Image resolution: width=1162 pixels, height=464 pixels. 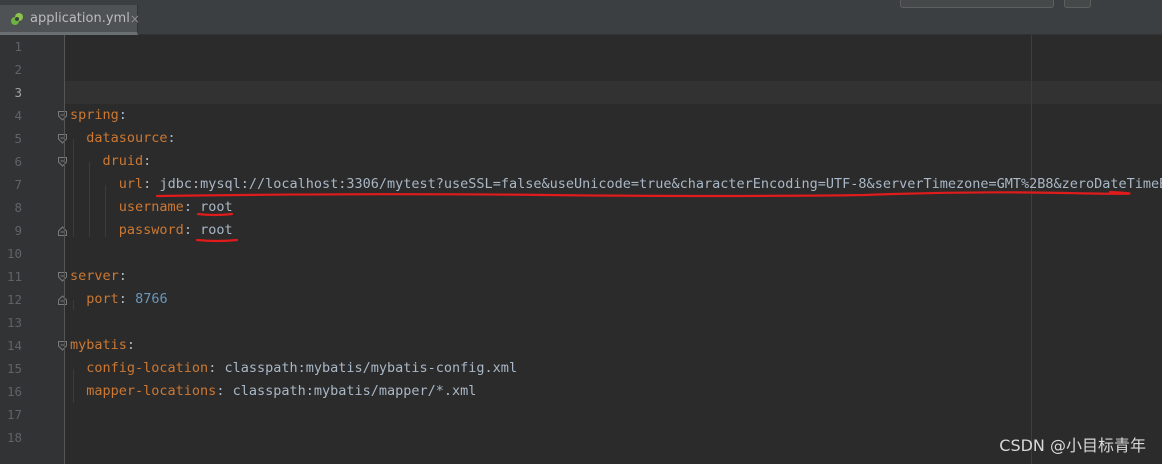 I want to click on toolbar-run-config, so click(x=977, y=4).